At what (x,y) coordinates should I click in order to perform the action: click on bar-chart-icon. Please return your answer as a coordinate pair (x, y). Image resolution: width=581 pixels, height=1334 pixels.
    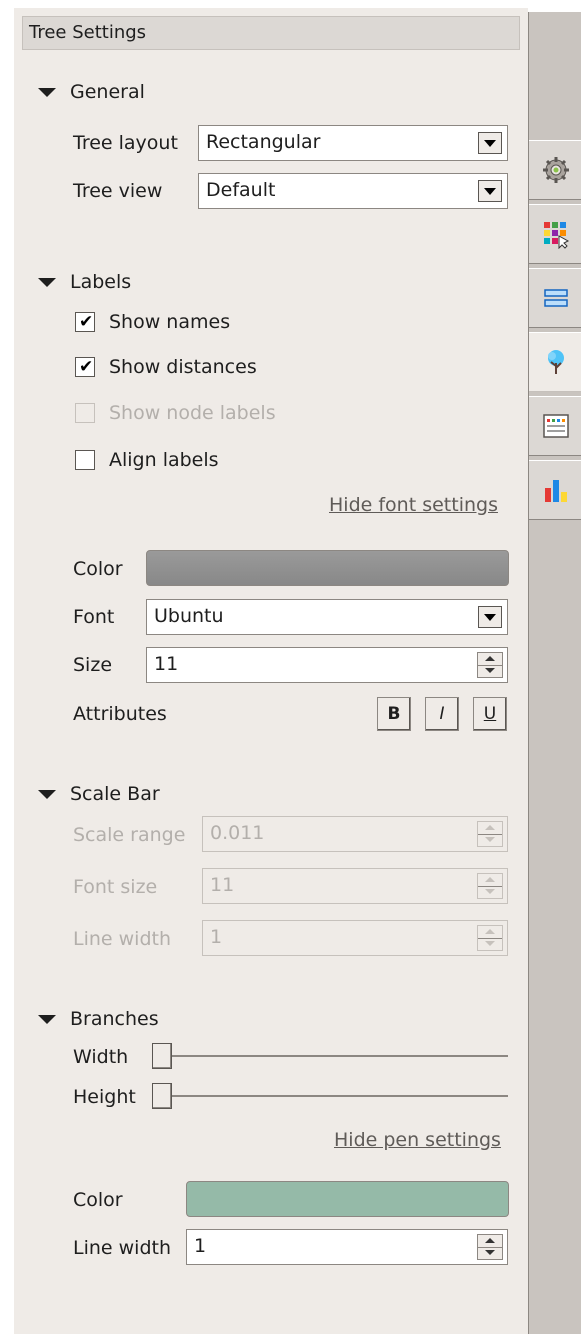
    Looking at the image, I should click on (555, 491).